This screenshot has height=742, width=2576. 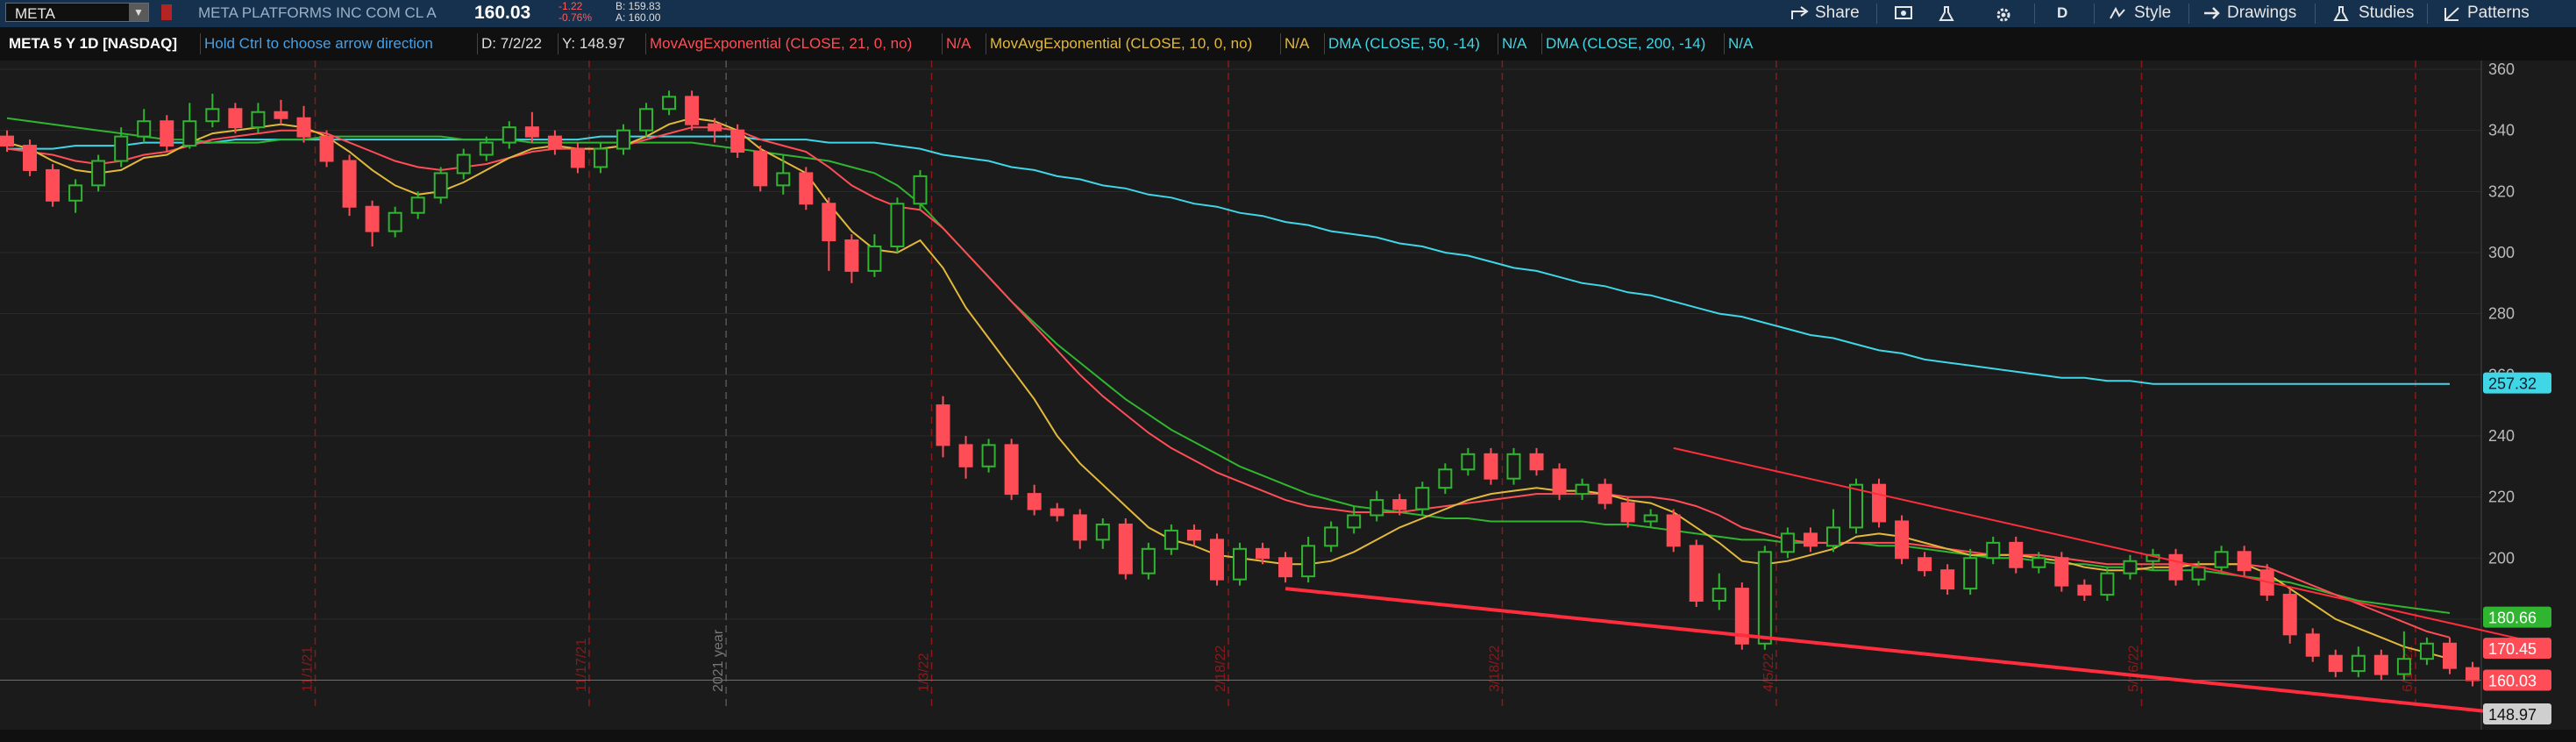 I want to click on studies-button: Studies, so click(x=2380, y=14).